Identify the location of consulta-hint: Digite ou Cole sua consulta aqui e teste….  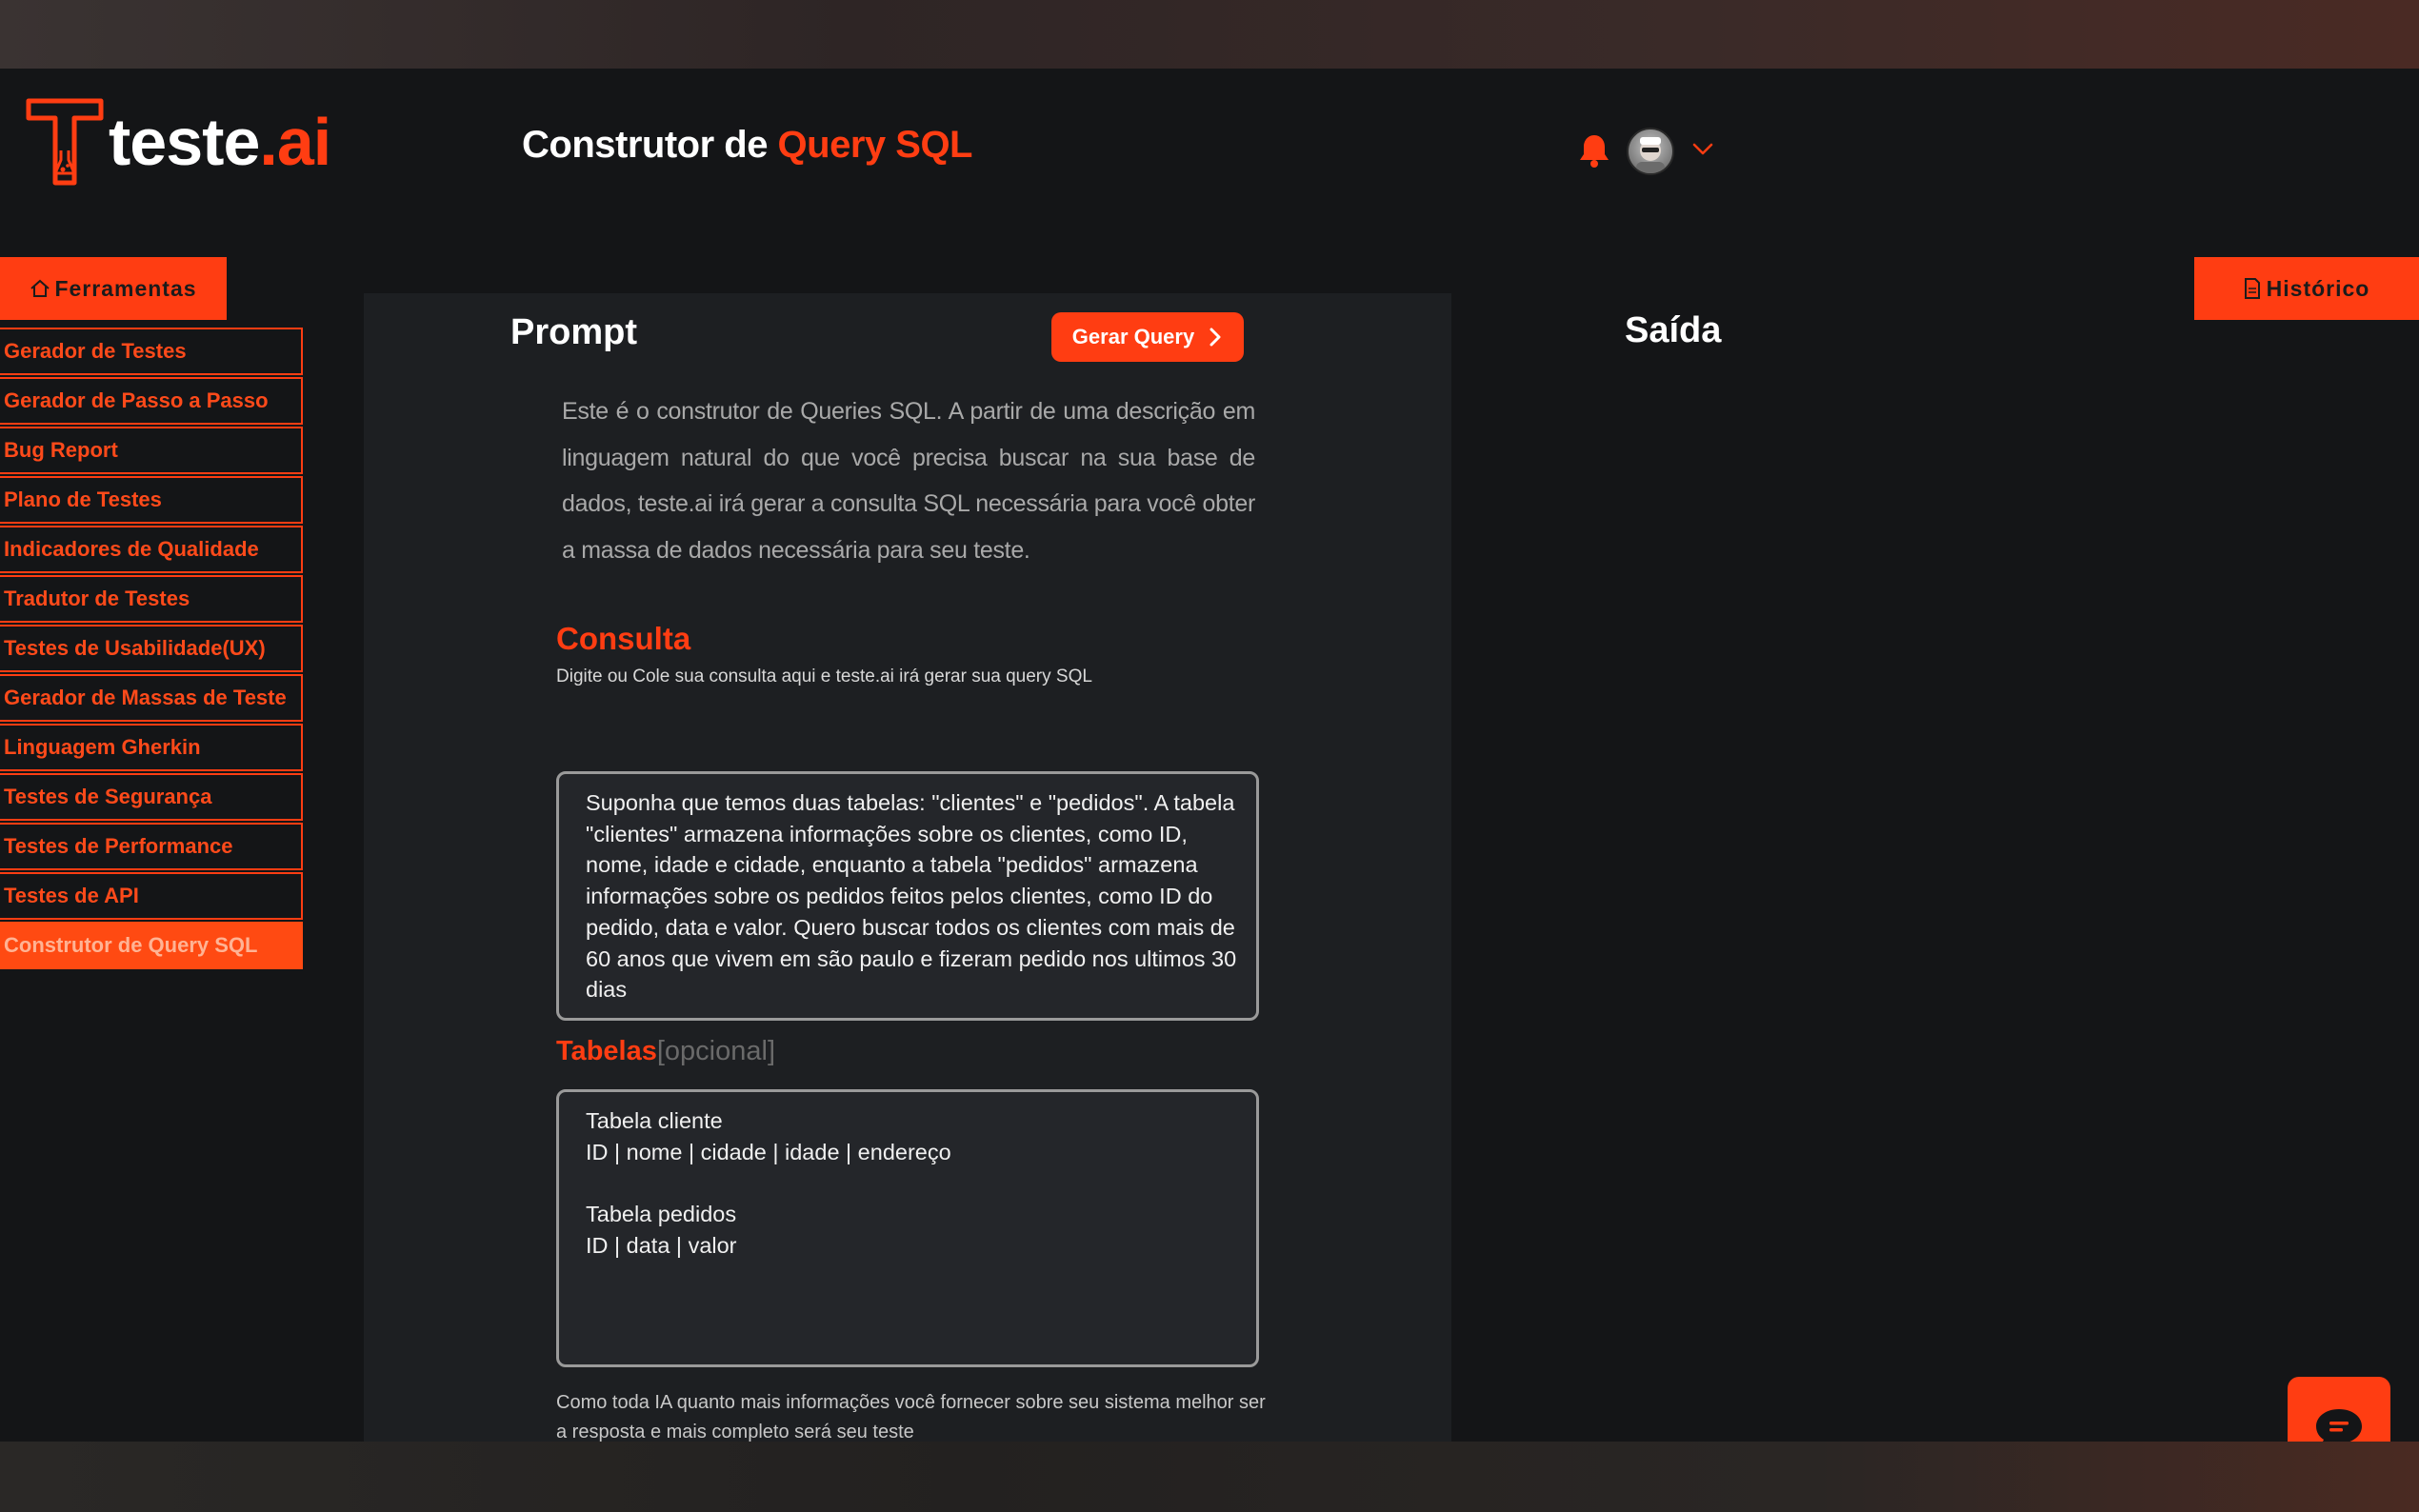
(824, 676).